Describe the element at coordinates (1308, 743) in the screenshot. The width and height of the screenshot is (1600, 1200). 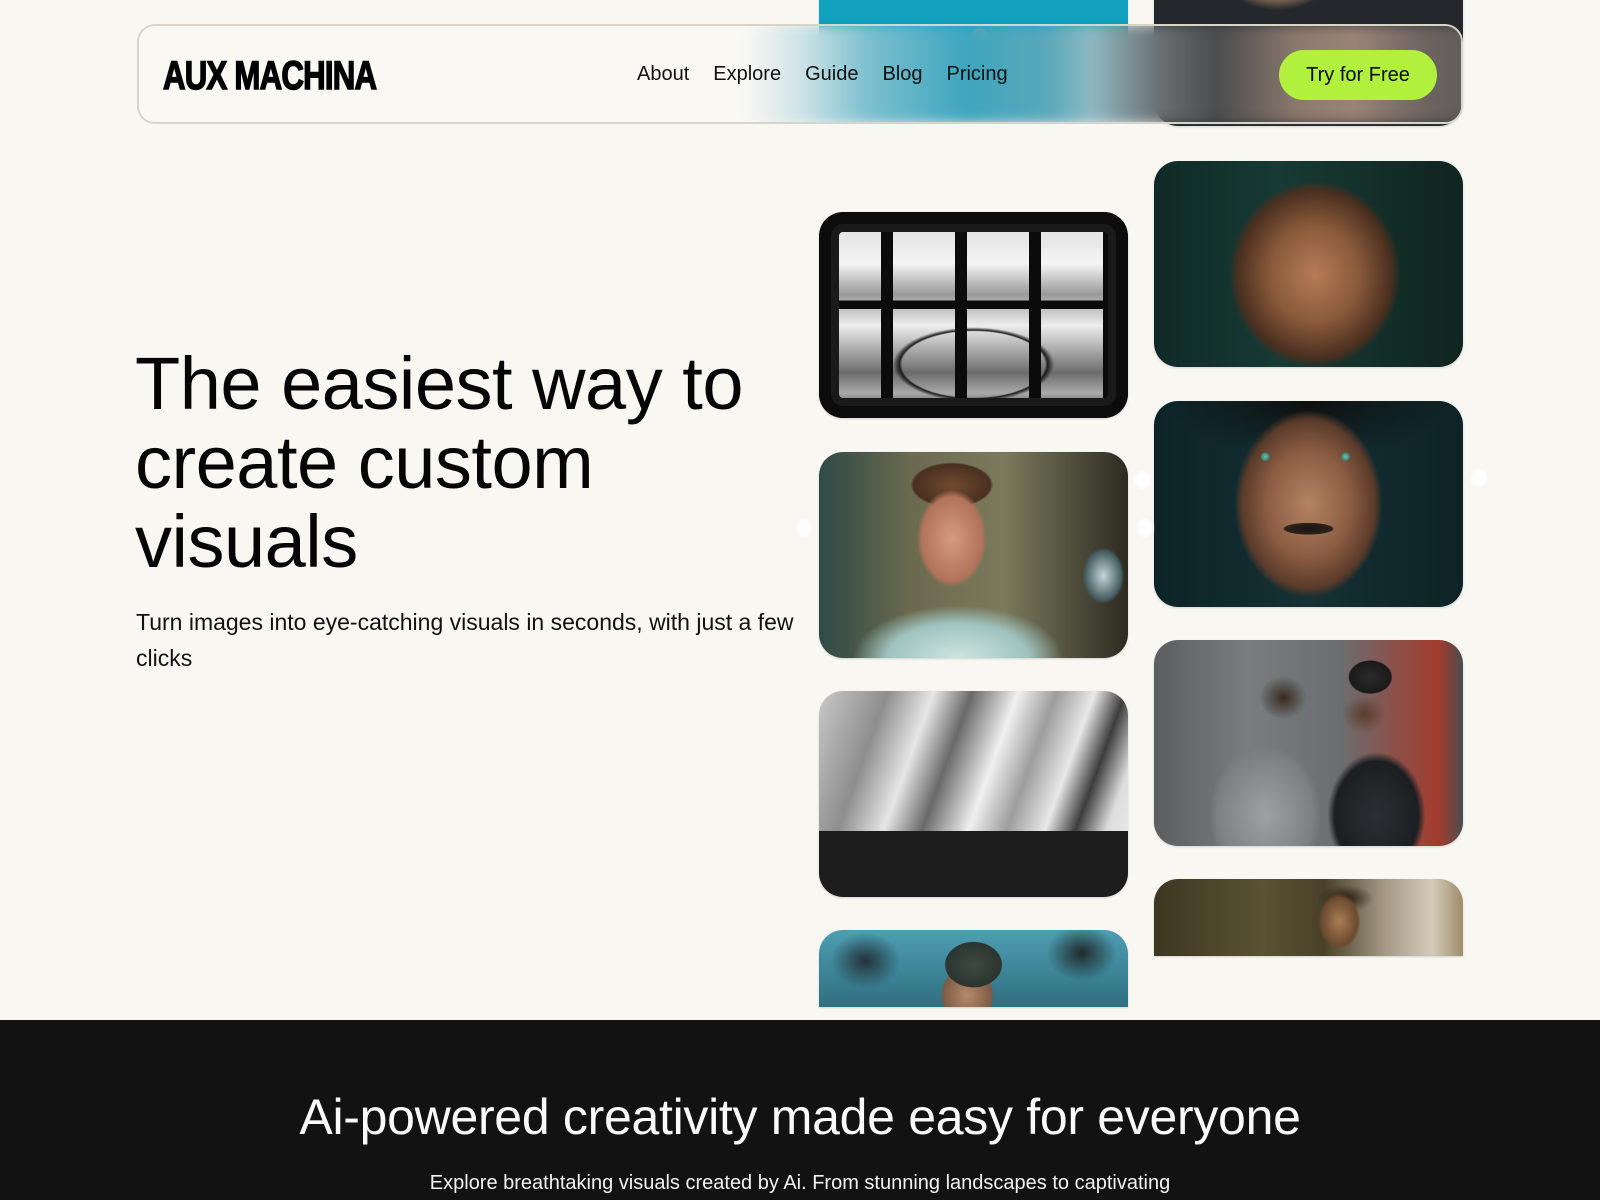
I see `gallery-image-camera-friends` at that location.